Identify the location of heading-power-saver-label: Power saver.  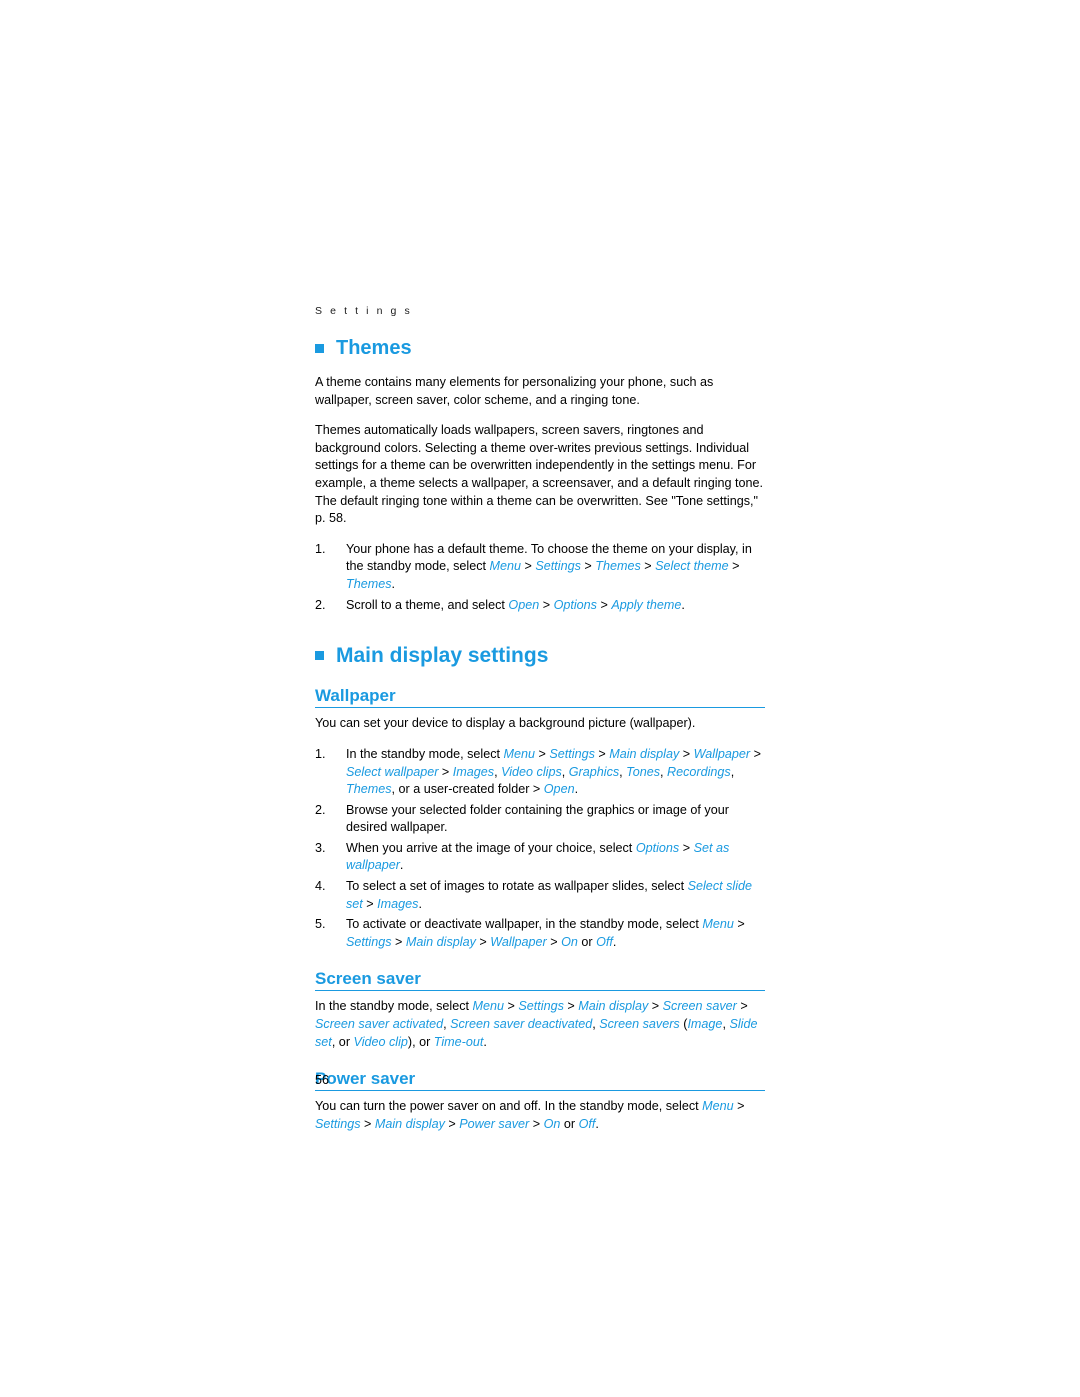
(365, 1079).